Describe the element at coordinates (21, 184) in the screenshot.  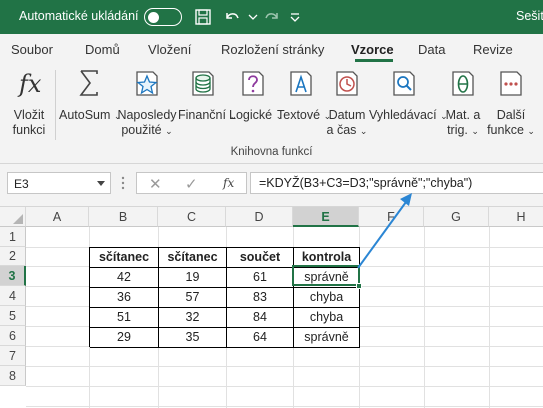
I see `name-box-value: E3` at that location.